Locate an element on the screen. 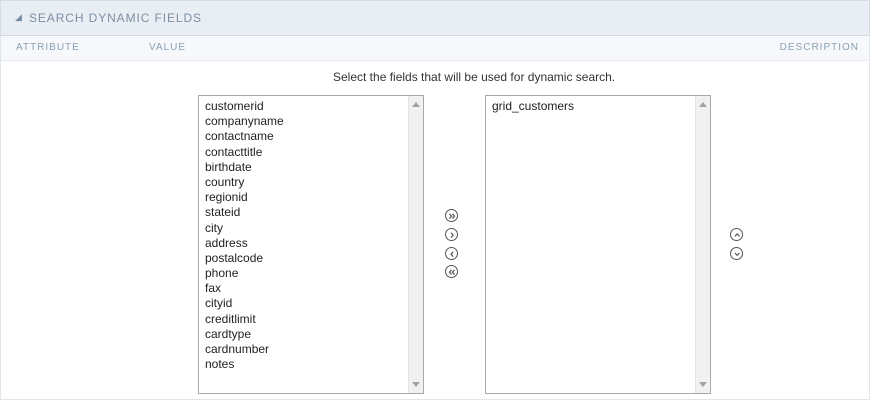 This screenshot has height=400, width=870. available-field-option: postalcode is located at coordinates (244, 258).